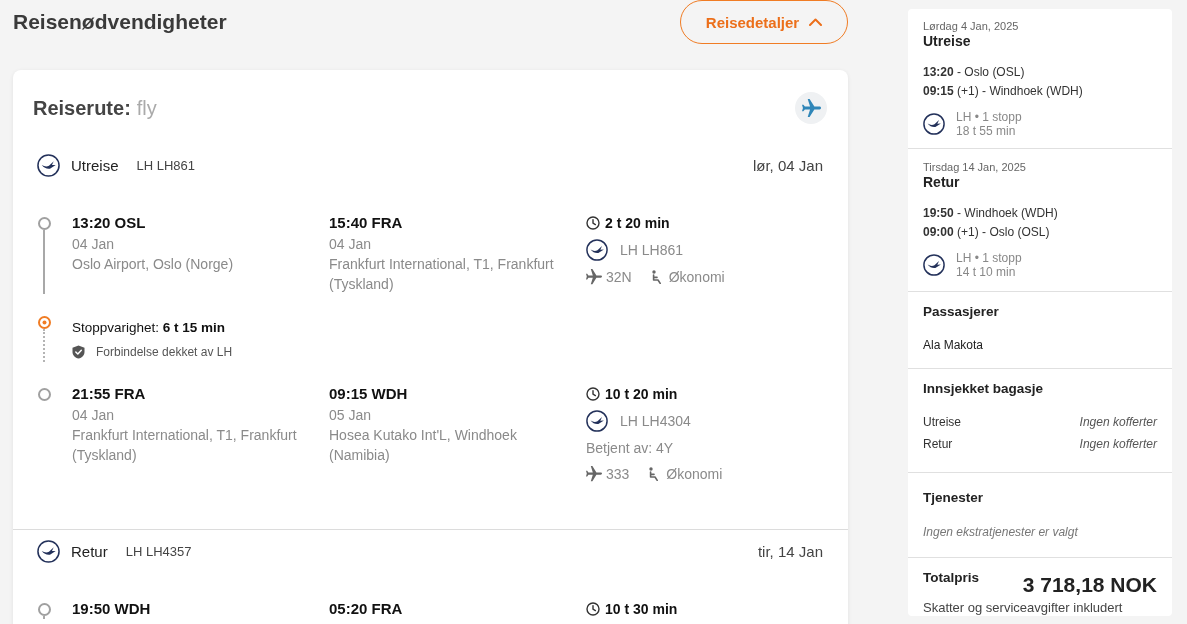 The image size is (1187, 624). What do you see at coordinates (112, 609) in the screenshot?
I see `departure-time: 19:50 WDH` at bounding box center [112, 609].